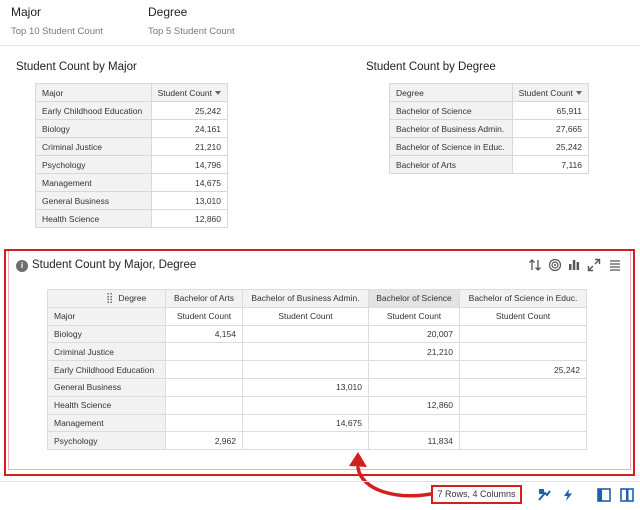 The height and width of the screenshot is (510, 640). I want to click on degree-count-col-header: Student Count, so click(550, 92).